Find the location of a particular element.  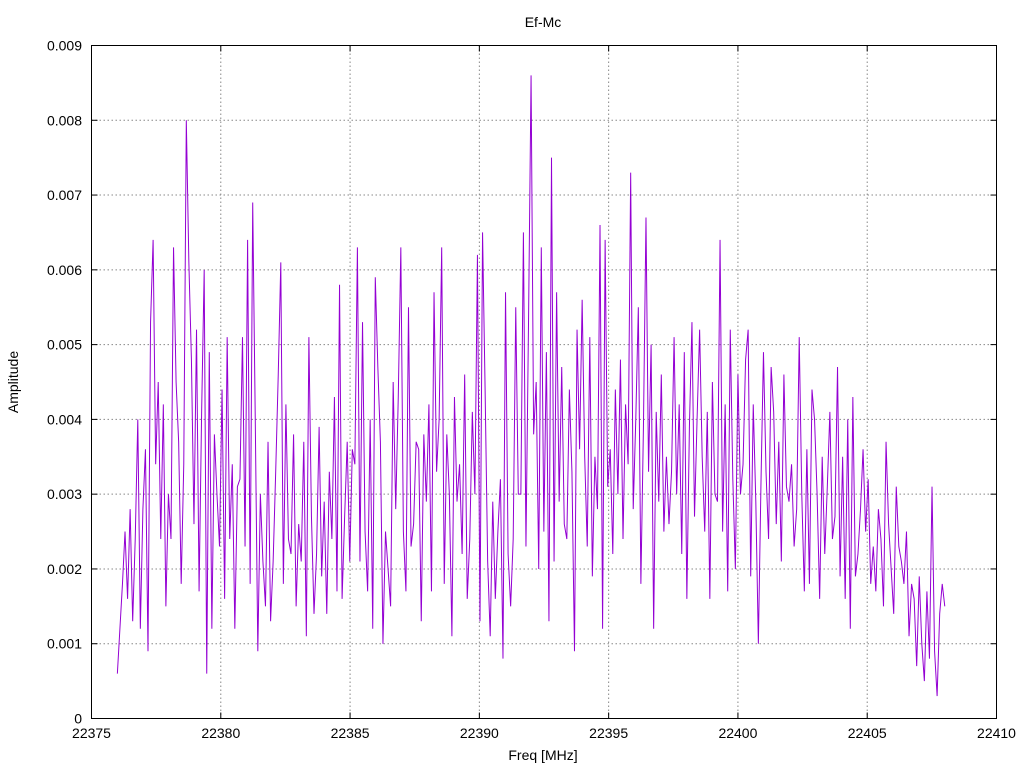

y-tick-label: 0.004 is located at coordinates (64, 419).